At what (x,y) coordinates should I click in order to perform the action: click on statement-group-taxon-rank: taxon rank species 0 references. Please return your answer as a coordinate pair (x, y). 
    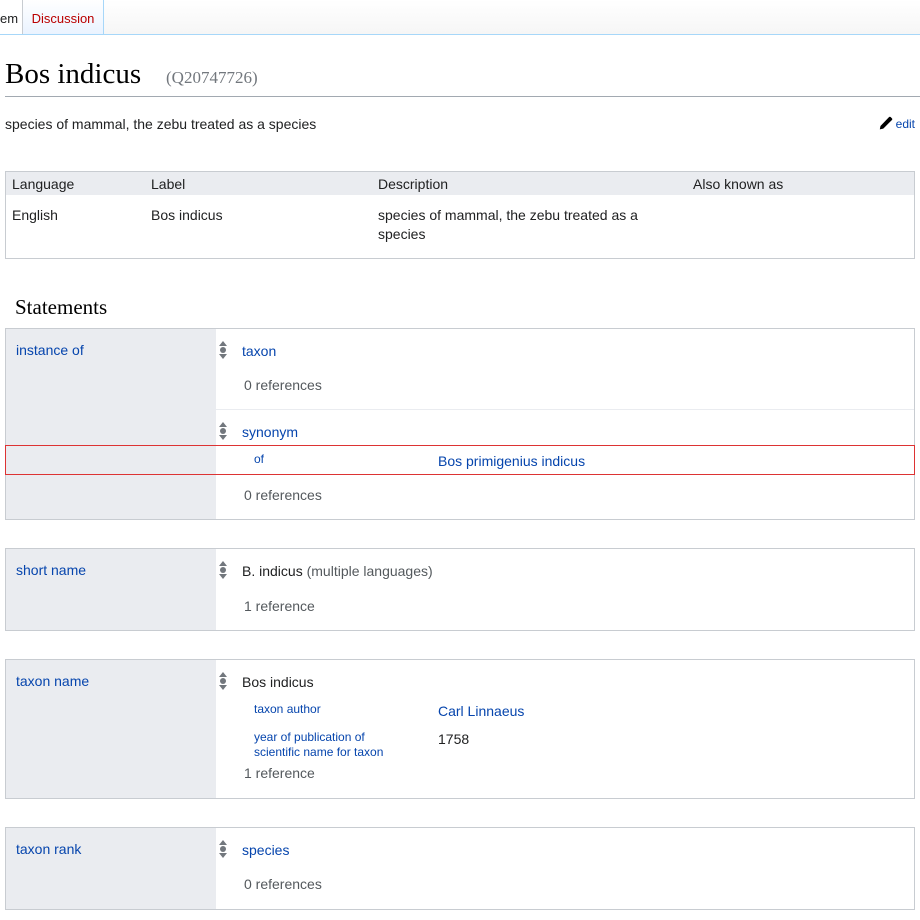
    Looking at the image, I should click on (460, 868).